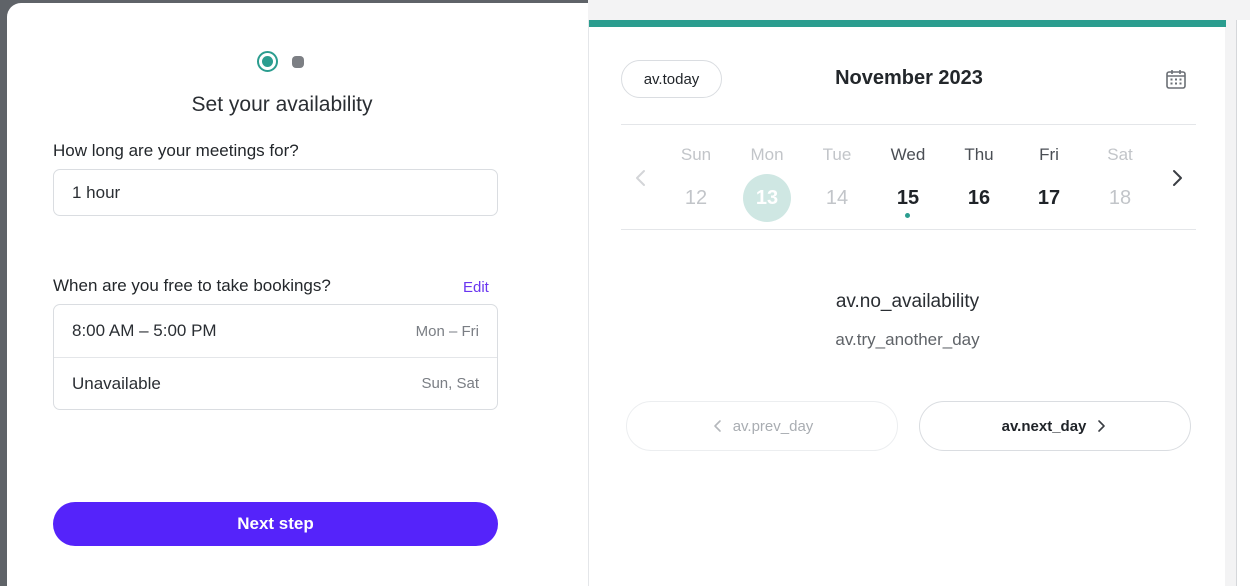  Describe the element at coordinates (1049, 154) in the screenshot. I see `day-name: Fri` at that location.